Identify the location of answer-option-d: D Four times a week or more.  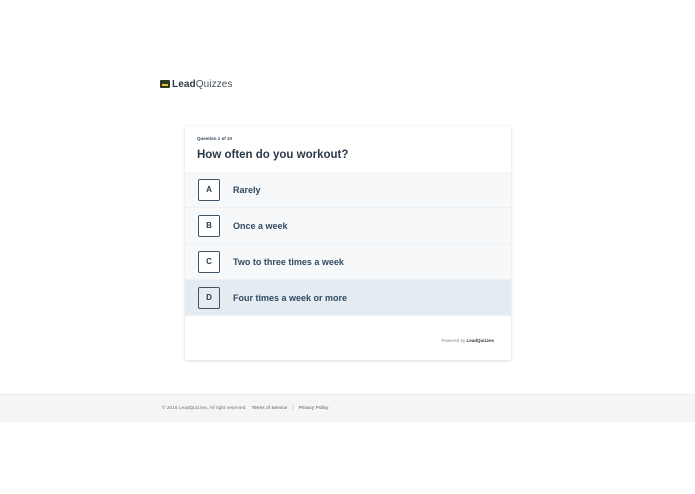
(348, 298).